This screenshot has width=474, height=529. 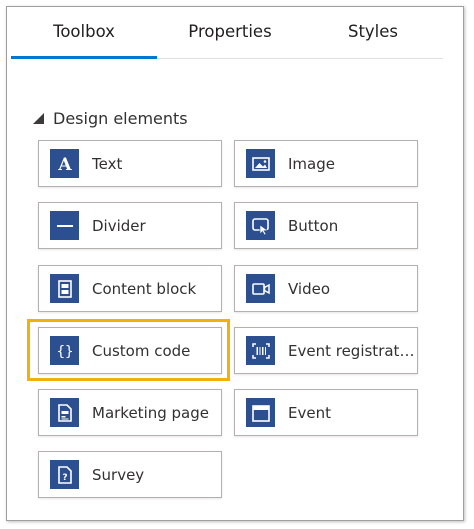 What do you see at coordinates (260, 288) in the screenshot?
I see `video-icon` at bounding box center [260, 288].